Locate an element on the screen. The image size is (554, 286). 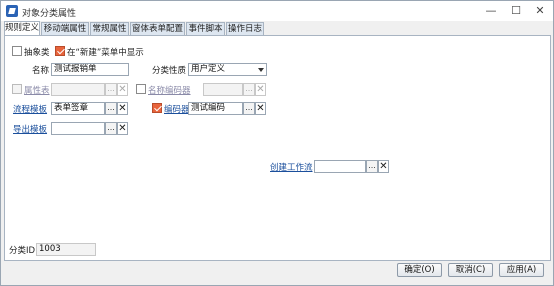
close-button: ✕ is located at coordinates (540, 11).